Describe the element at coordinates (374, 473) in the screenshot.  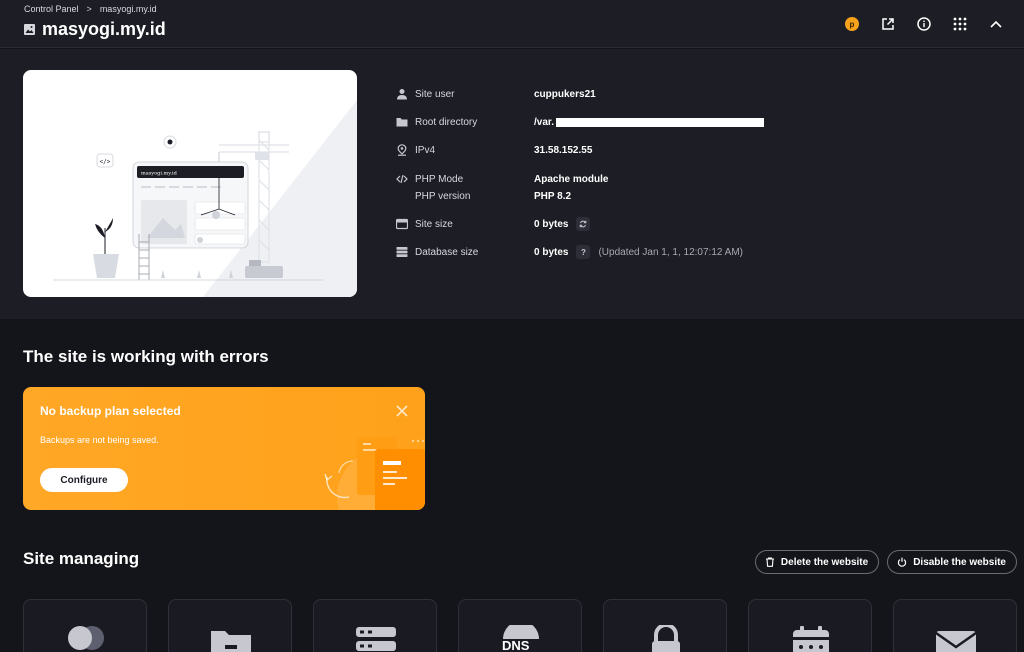
I see `backup-documents-illustration` at that location.